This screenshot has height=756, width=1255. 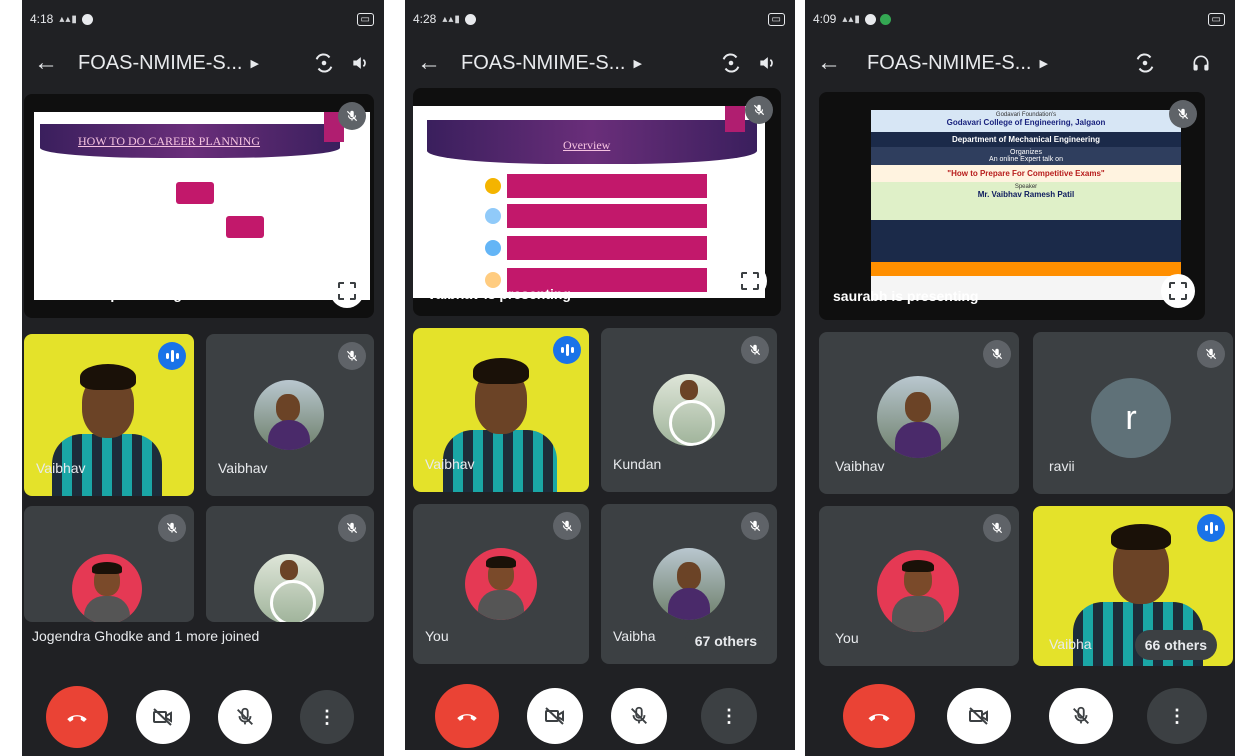 What do you see at coordinates (1026, 152) in the screenshot?
I see `poster-organizes: Organizes` at bounding box center [1026, 152].